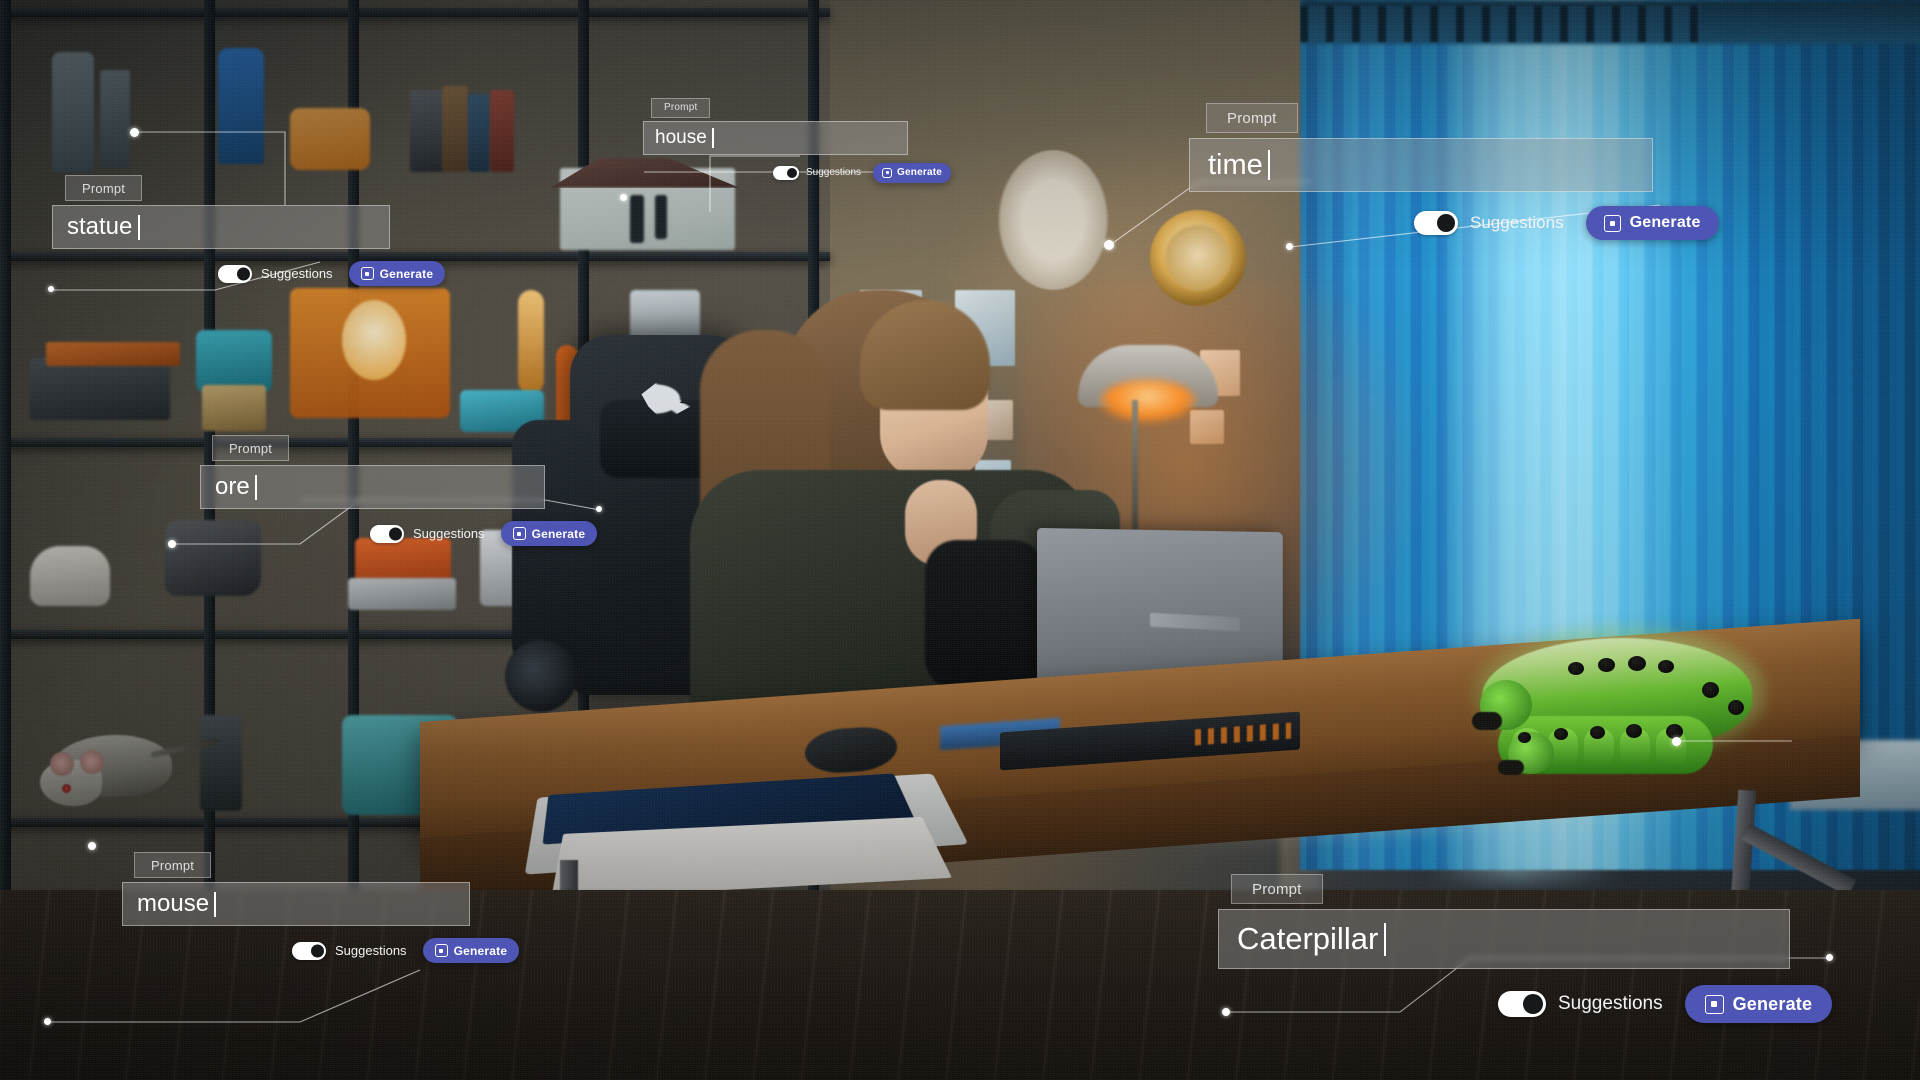 The height and width of the screenshot is (1080, 1920). What do you see at coordinates (172, 544) in the screenshot?
I see `anchor-dot-ore` at bounding box center [172, 544].